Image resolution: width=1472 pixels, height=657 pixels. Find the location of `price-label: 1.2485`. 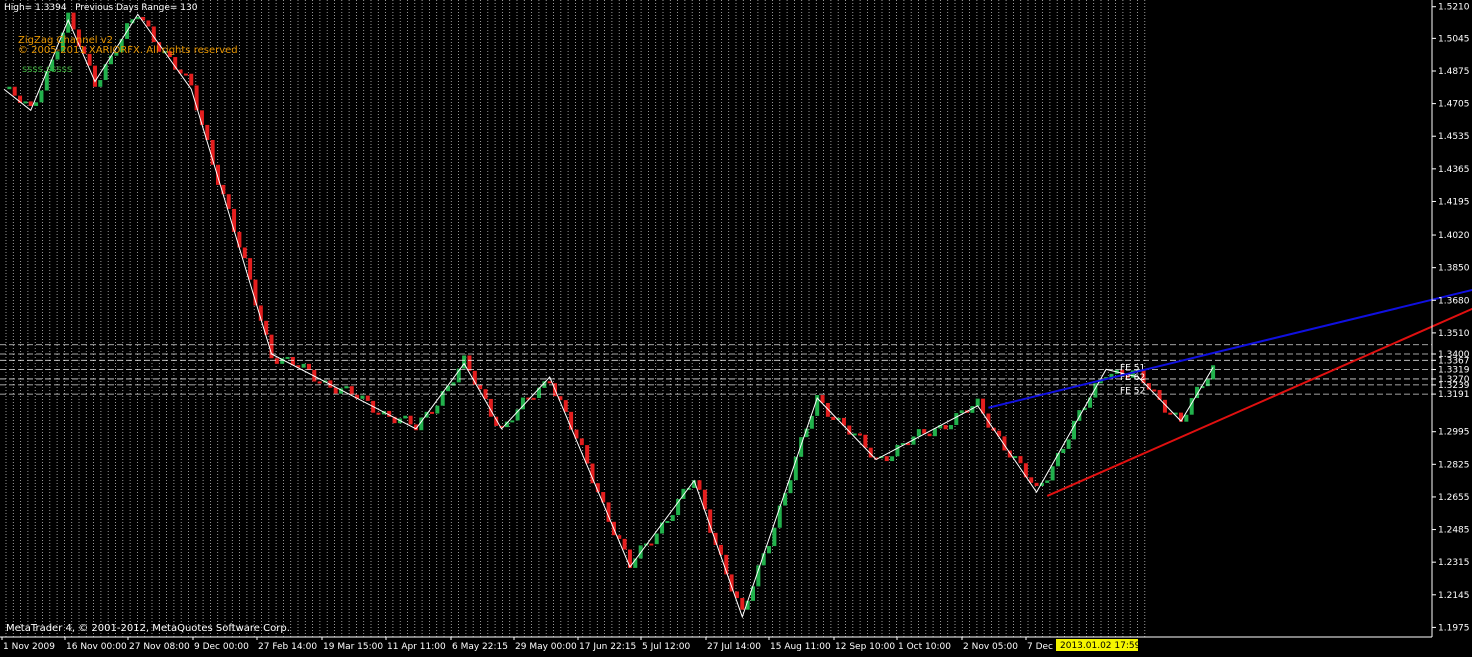

price-label: 1.2485 is located at coordinates (1454, 531).